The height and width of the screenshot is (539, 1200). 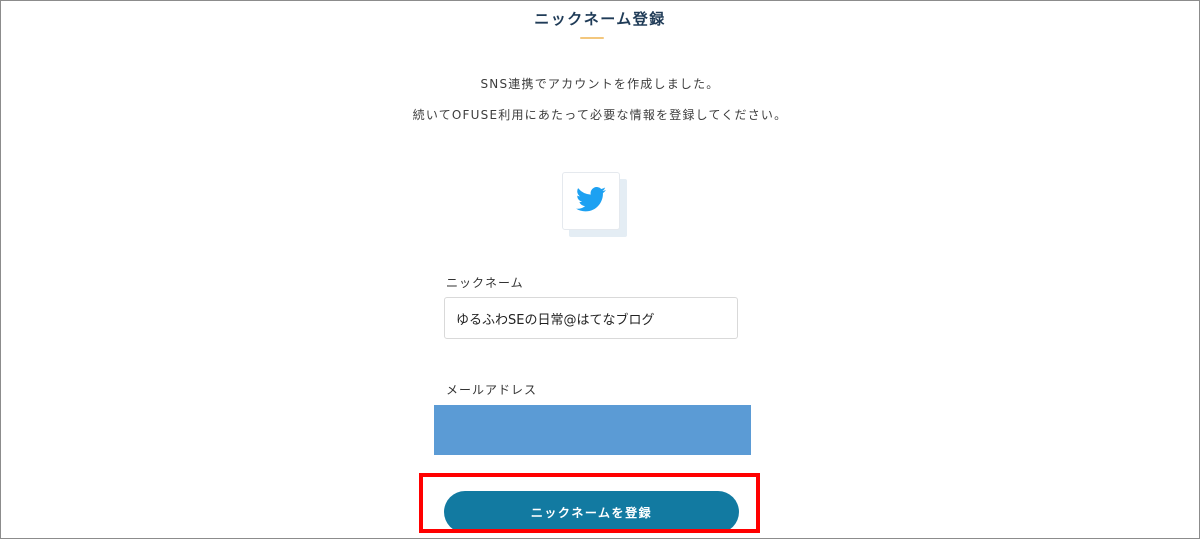 What do you see at coordinates (600, 84) in the screenshot?
I see `intro-text-line1: SNS連携でアカウントを作成しました。` at bounding box center [600, 84].